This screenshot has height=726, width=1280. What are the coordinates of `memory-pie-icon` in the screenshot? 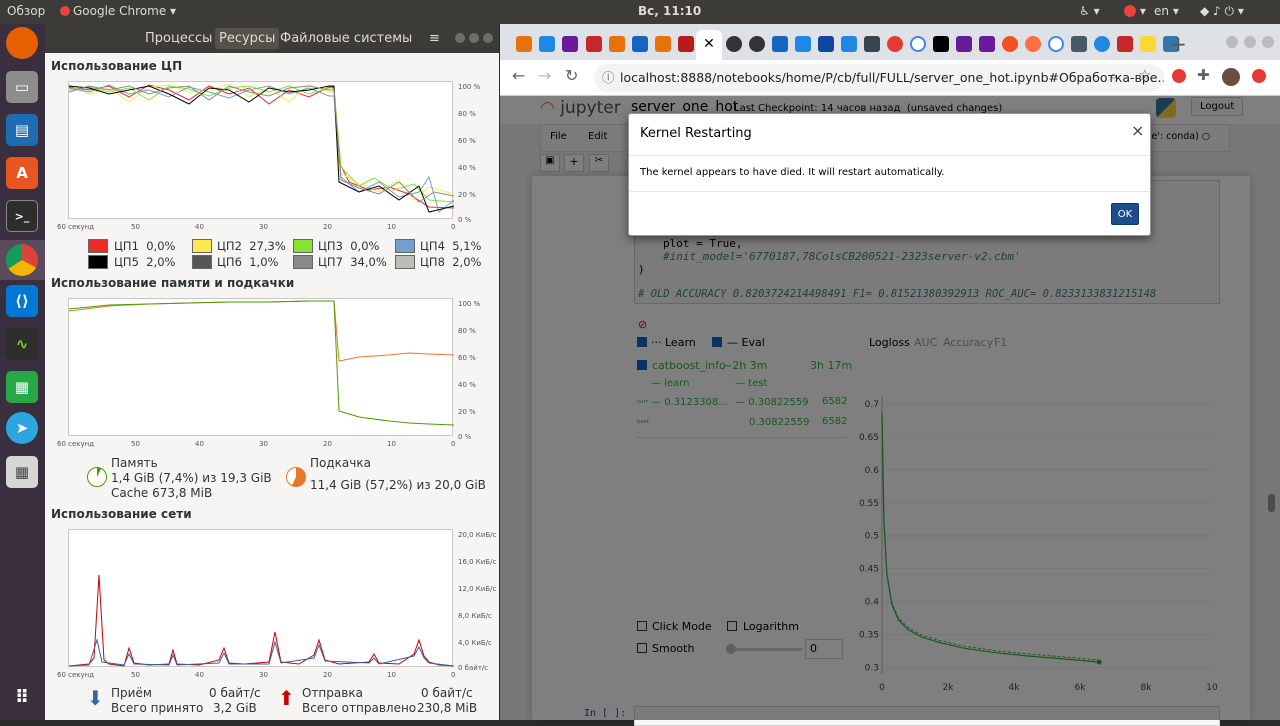 It's located at (97, 477).